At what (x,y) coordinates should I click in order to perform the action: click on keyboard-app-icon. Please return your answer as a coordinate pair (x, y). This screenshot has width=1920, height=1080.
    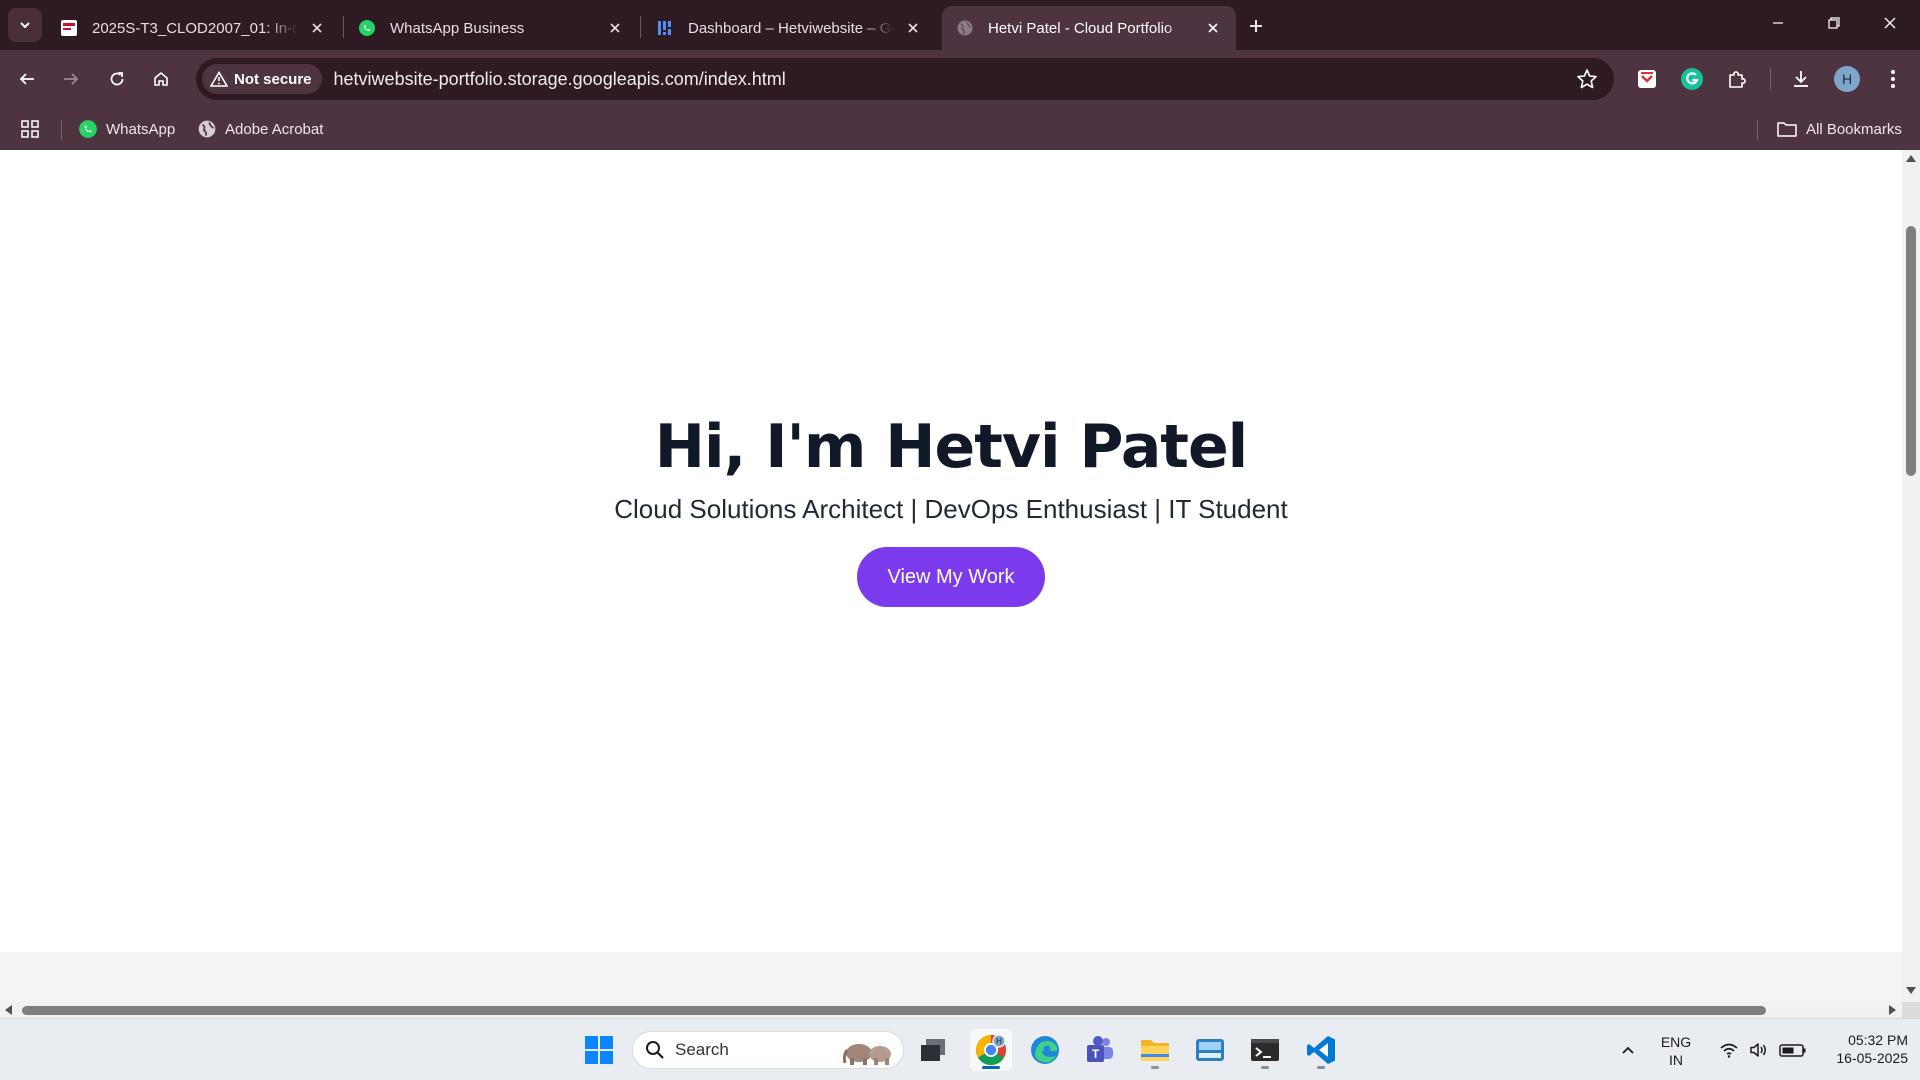
    Looking at the image, I should click on (1210, 1050).